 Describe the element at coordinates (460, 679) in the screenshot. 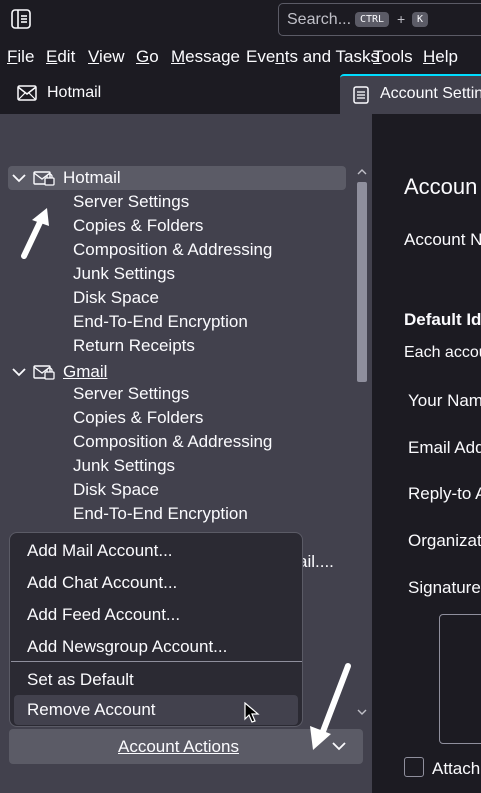

I see `signature-textarea` at that location.